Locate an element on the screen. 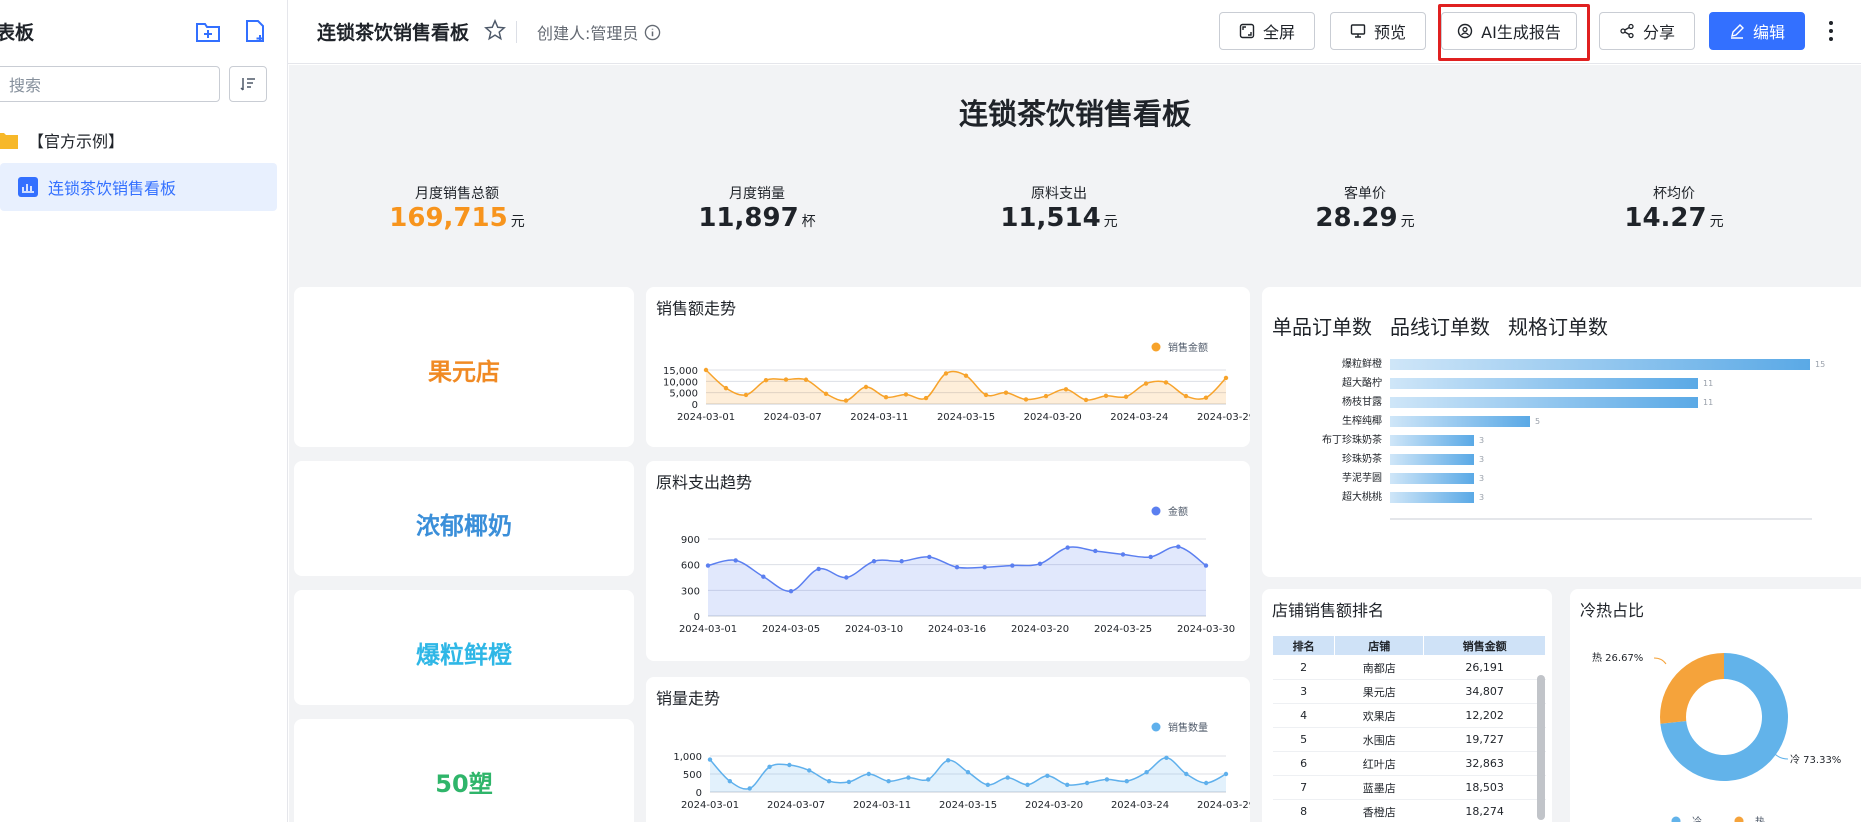  x-tick-label: 2024-03-11 is located at coordinates (882, 805).